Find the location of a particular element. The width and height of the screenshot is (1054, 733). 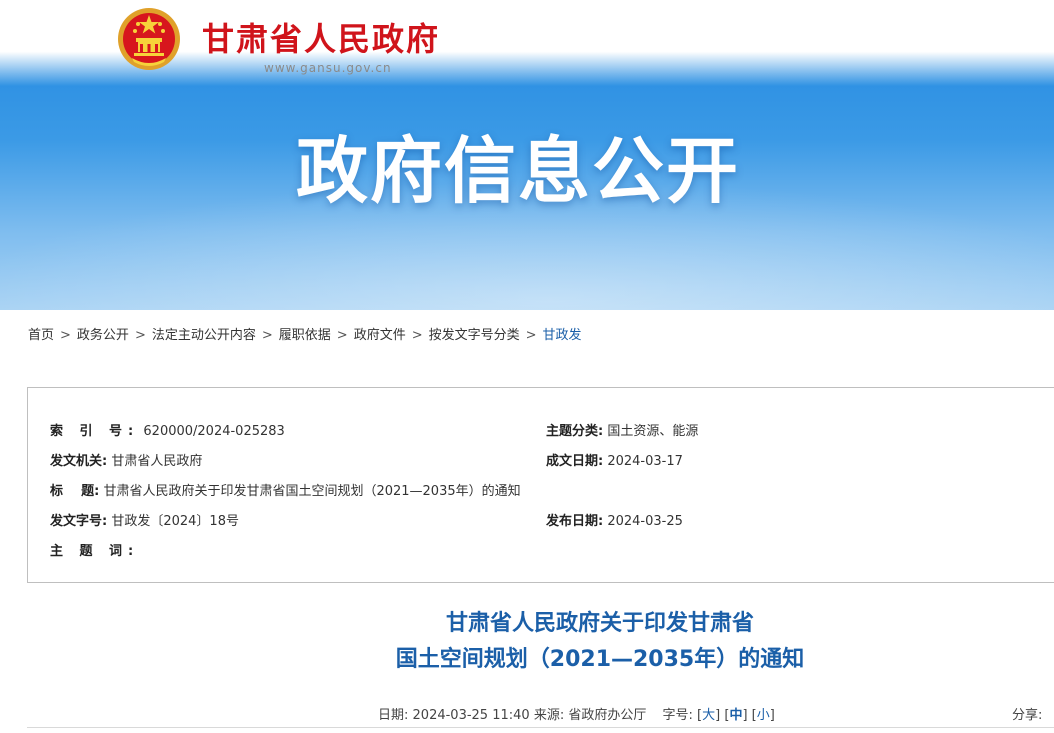

meta-issuer-value: 甘肃省人民政府 is located at coordinates (157, 461).